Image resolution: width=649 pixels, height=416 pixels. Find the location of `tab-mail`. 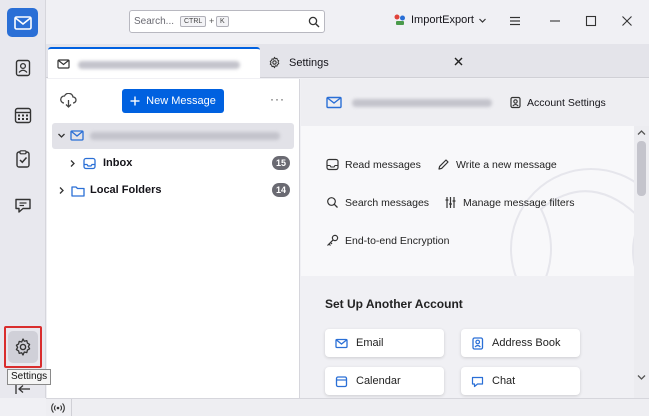

tab-mail is located at coordinates (154, 62).